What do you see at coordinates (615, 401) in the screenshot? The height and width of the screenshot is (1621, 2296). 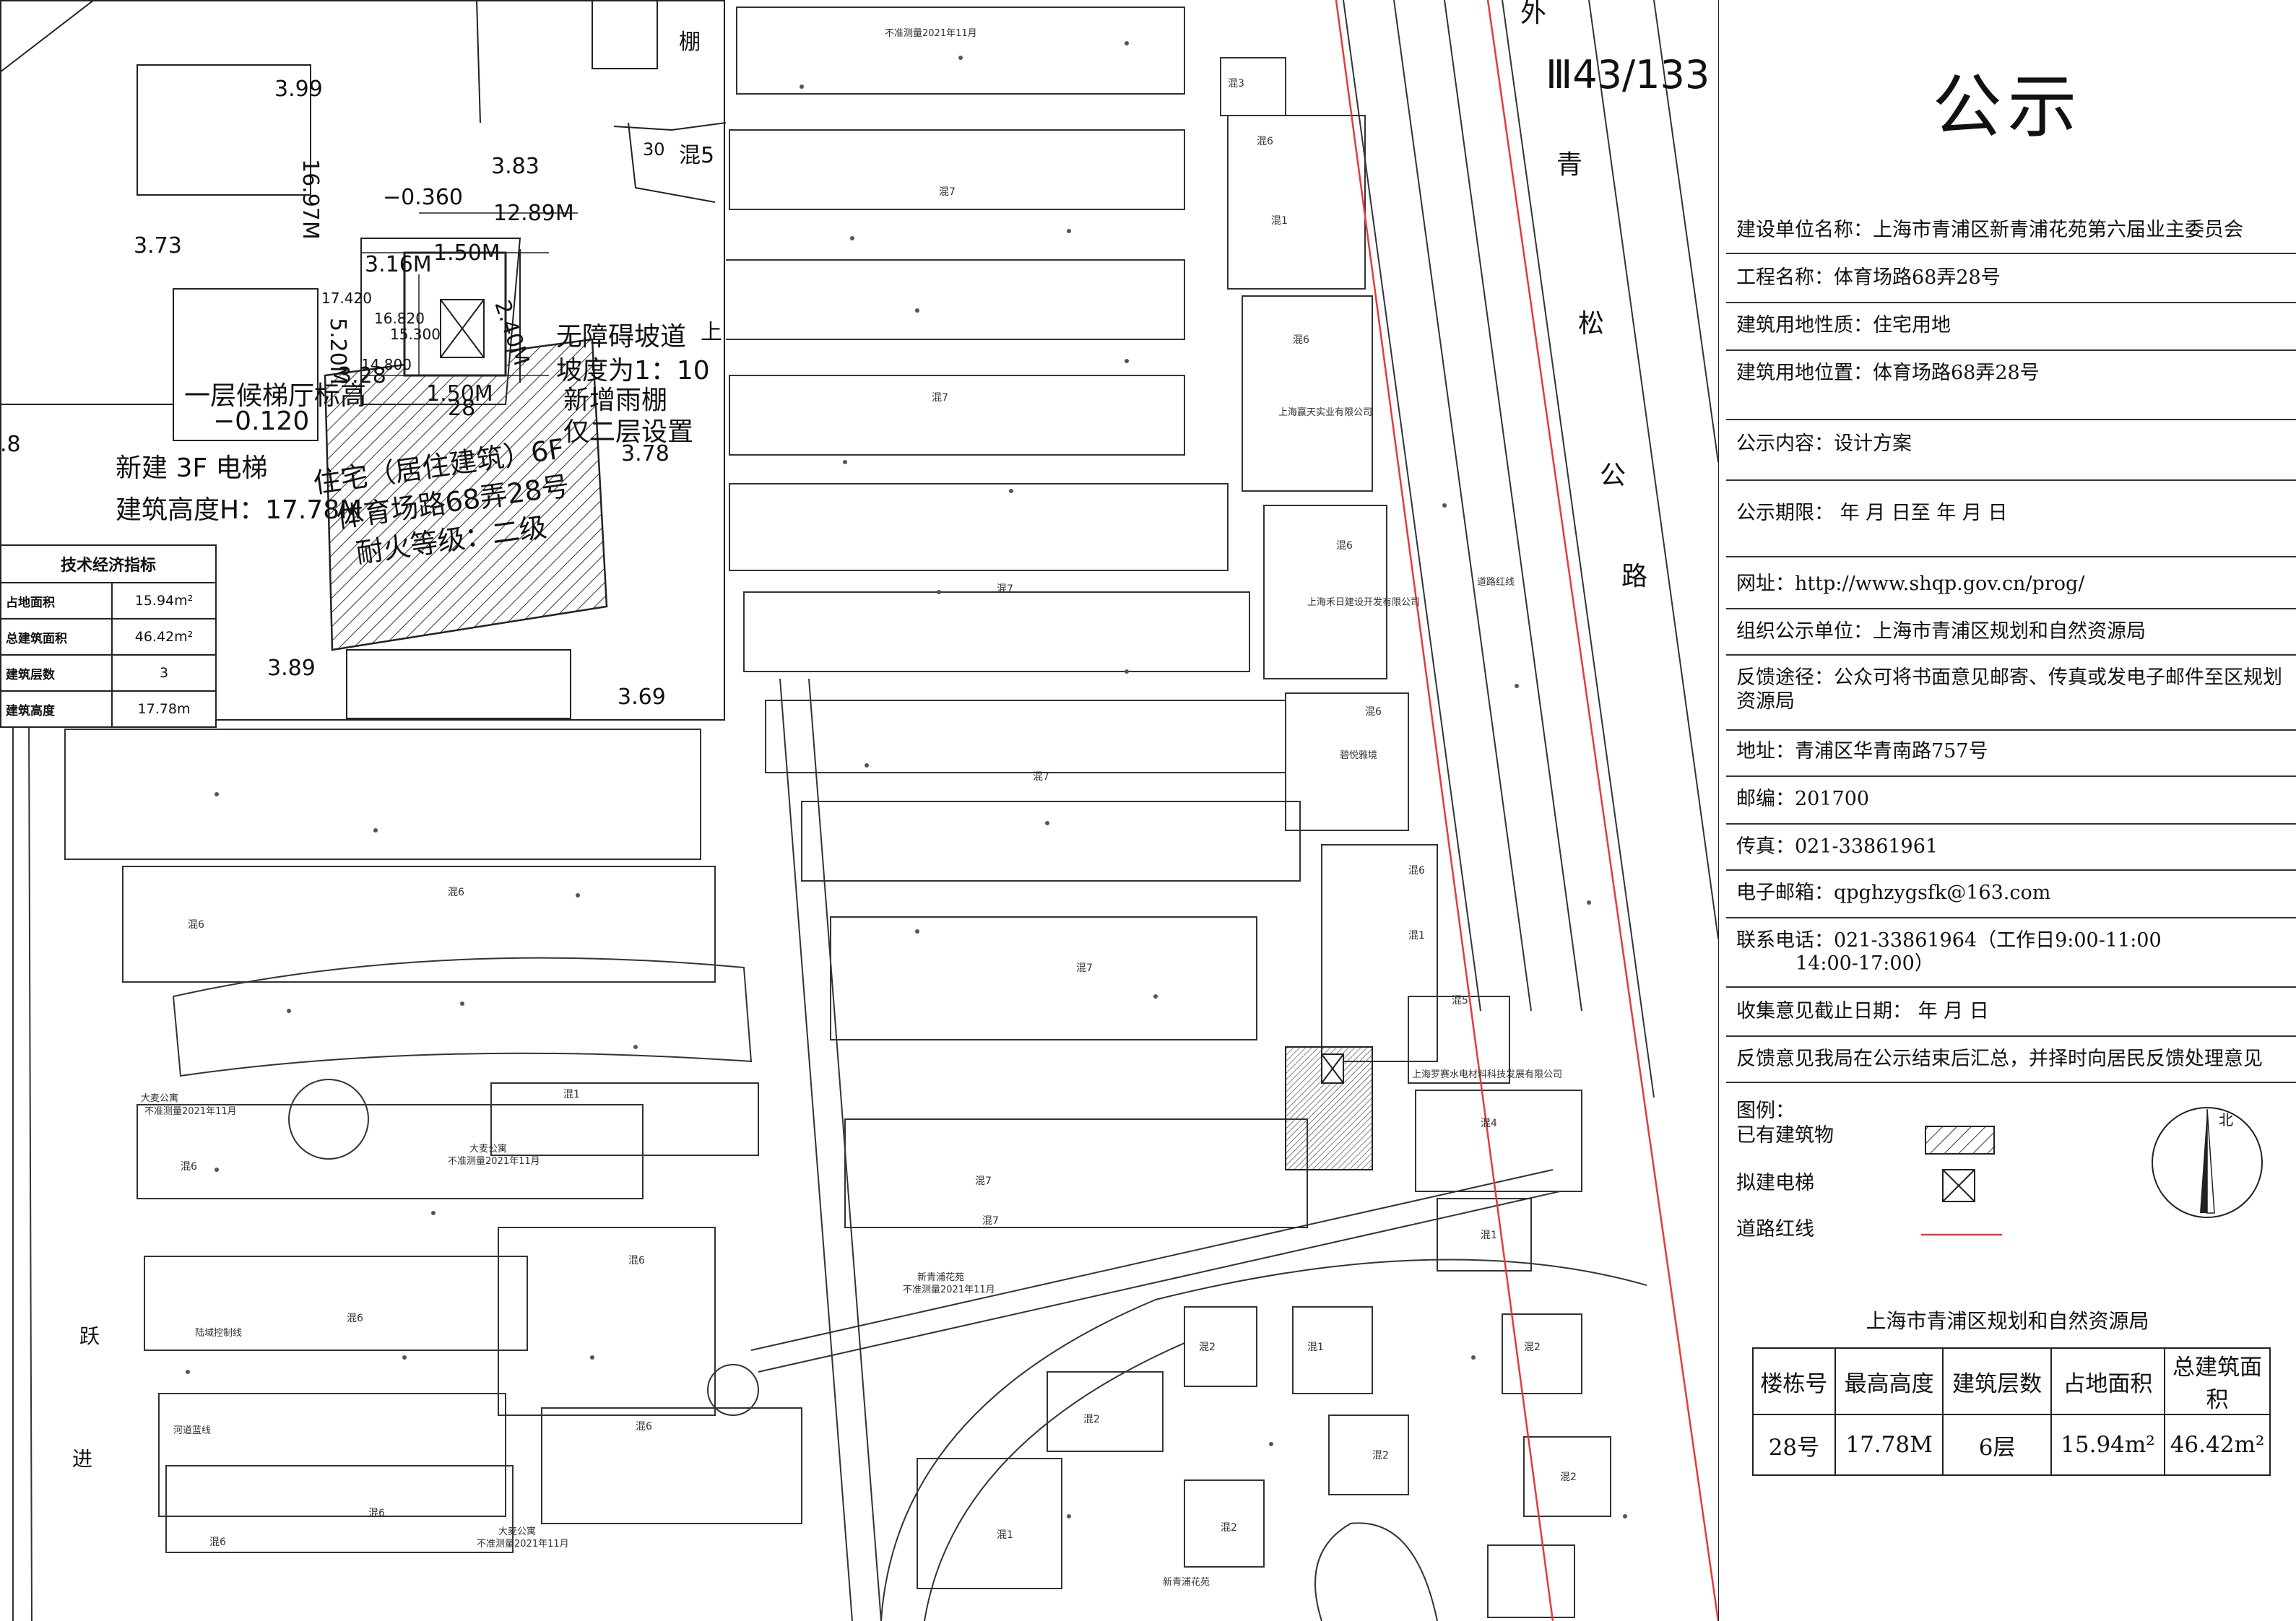 I see `ramp-label-3: 新增雨棚` at bounding box center [615, 401].